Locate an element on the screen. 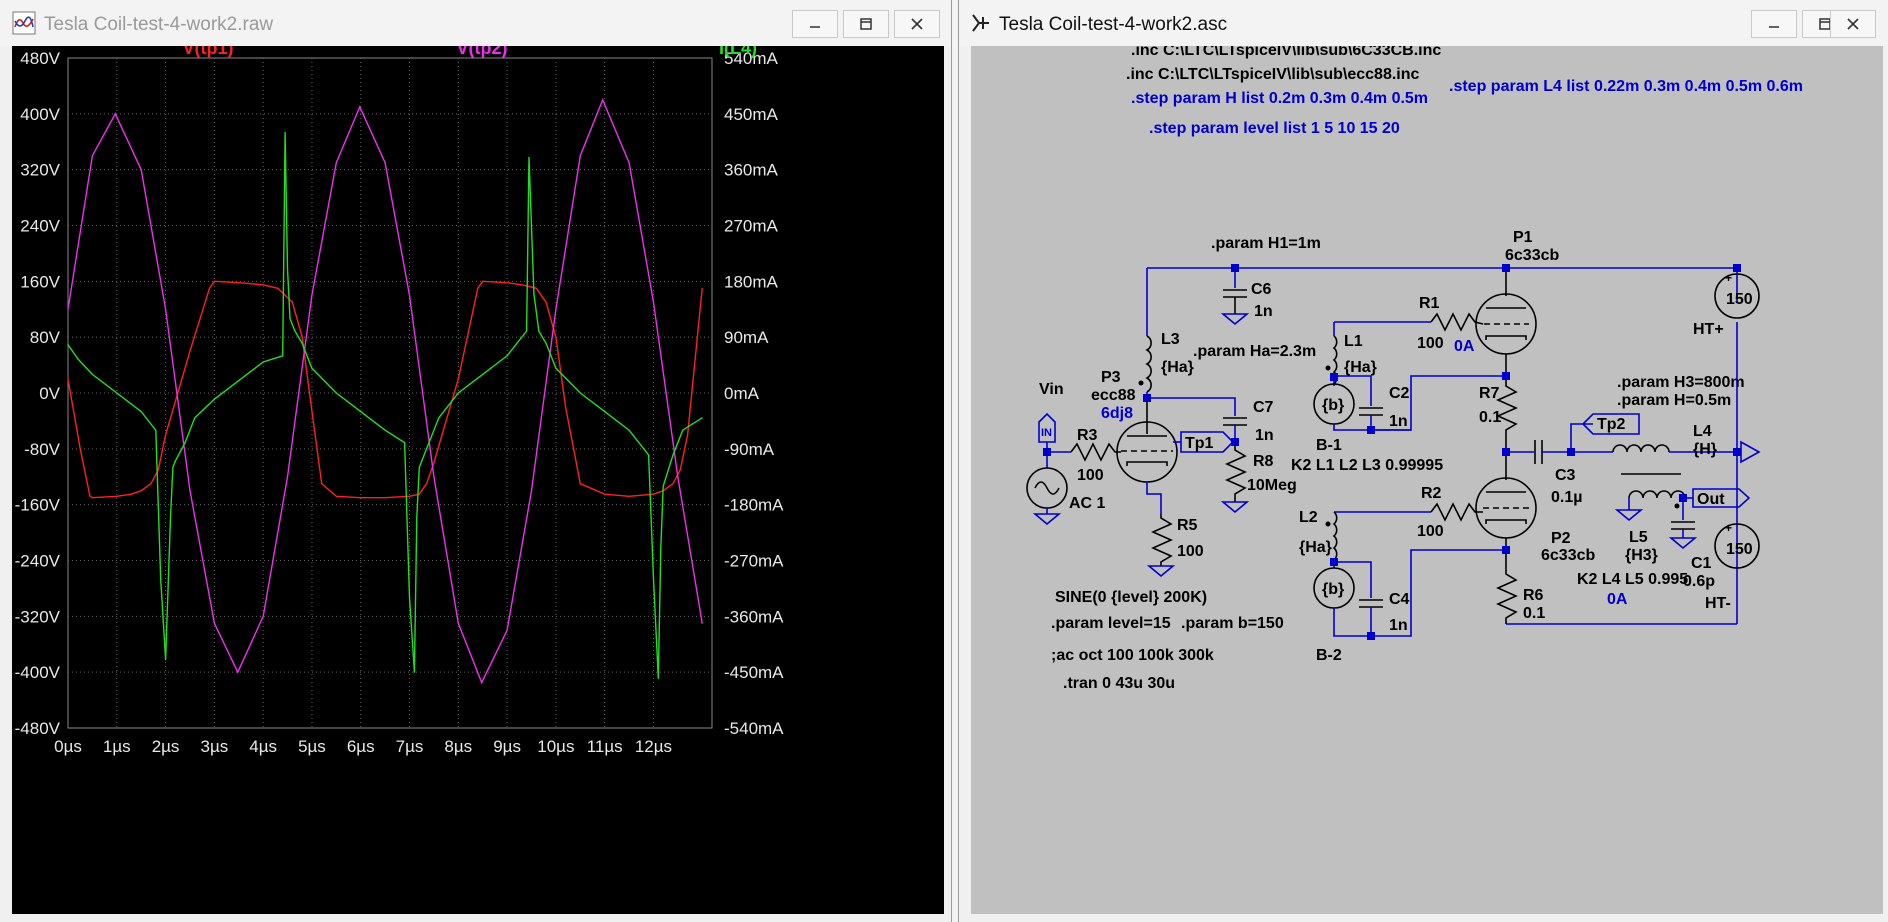 This screenshot has width=1888, height=922. r2-value: 100 is located at coordinates (1430, 531).